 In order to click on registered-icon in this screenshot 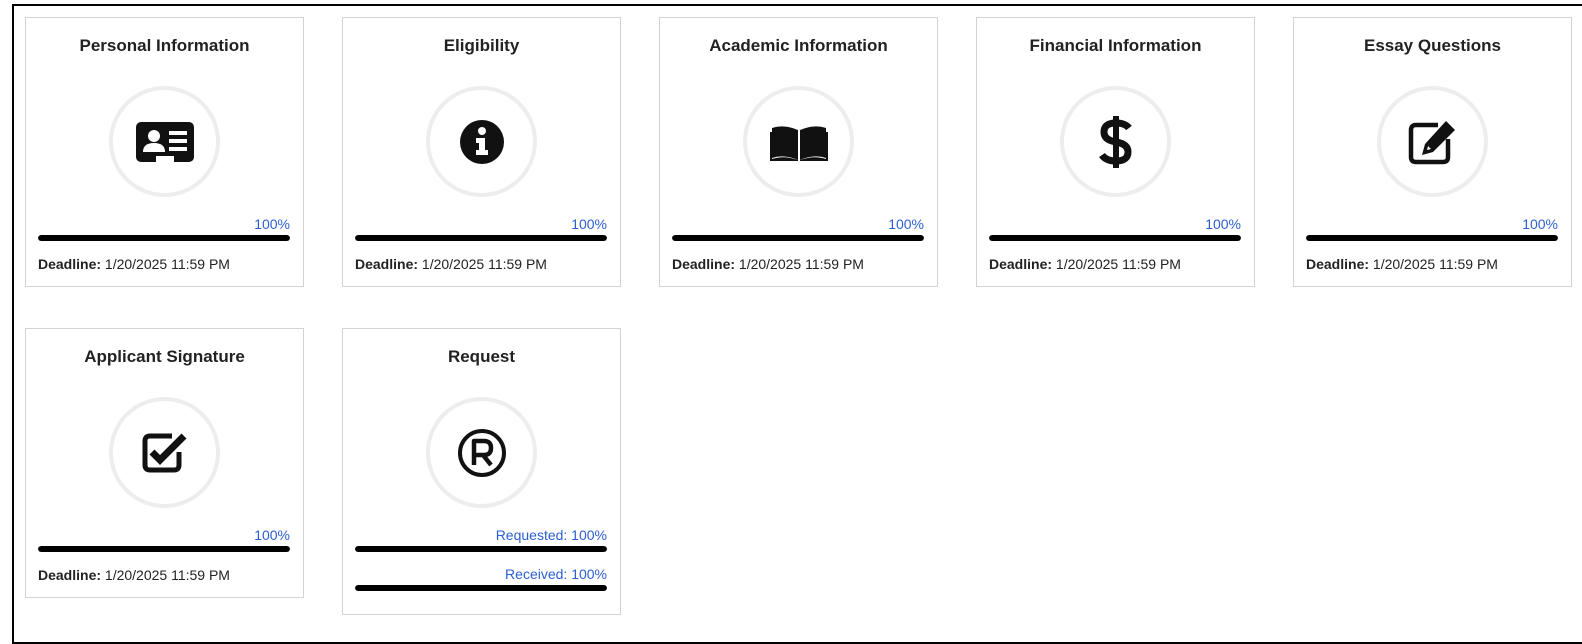, I will do `click(481, 452)`.